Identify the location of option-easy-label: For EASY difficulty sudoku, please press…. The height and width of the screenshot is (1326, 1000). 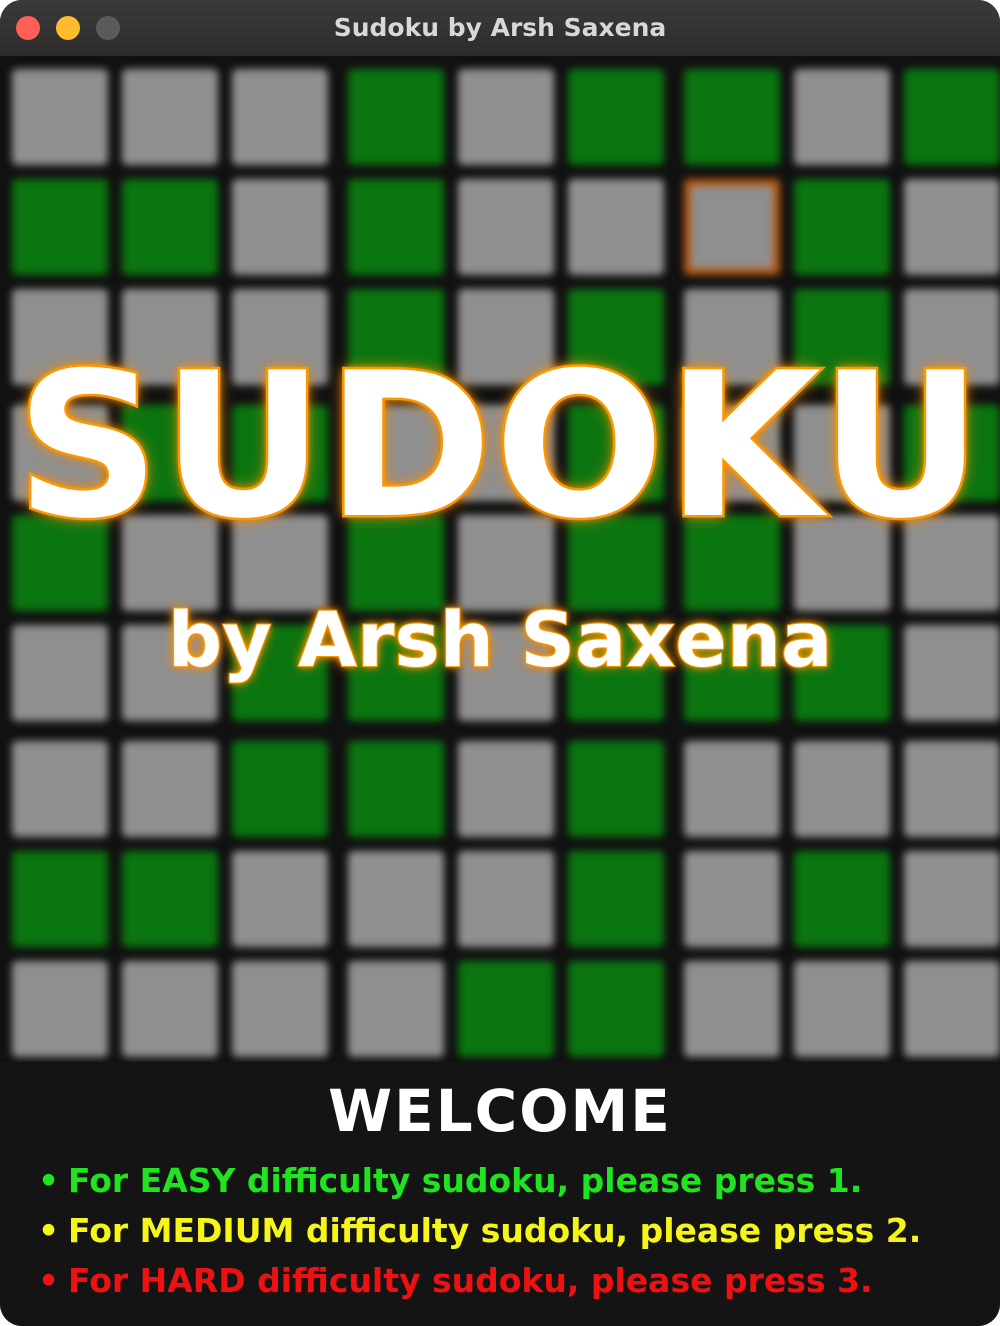
(465, 1180).